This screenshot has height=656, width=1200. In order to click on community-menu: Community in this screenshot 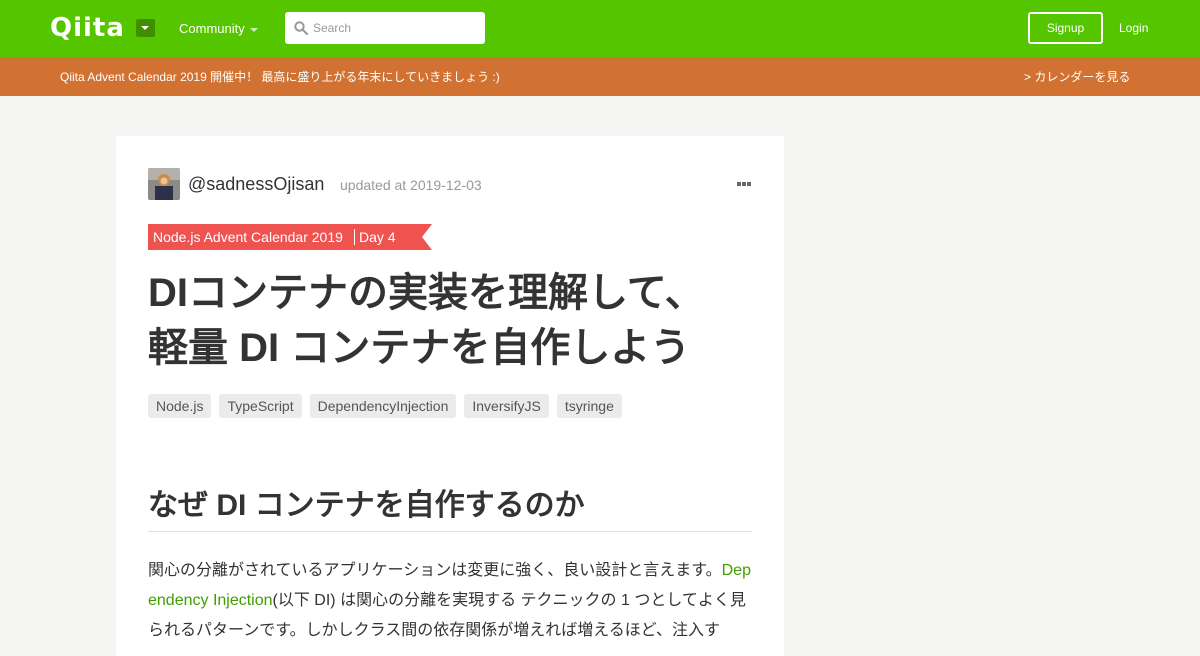, I will do `click(212, 29)`.